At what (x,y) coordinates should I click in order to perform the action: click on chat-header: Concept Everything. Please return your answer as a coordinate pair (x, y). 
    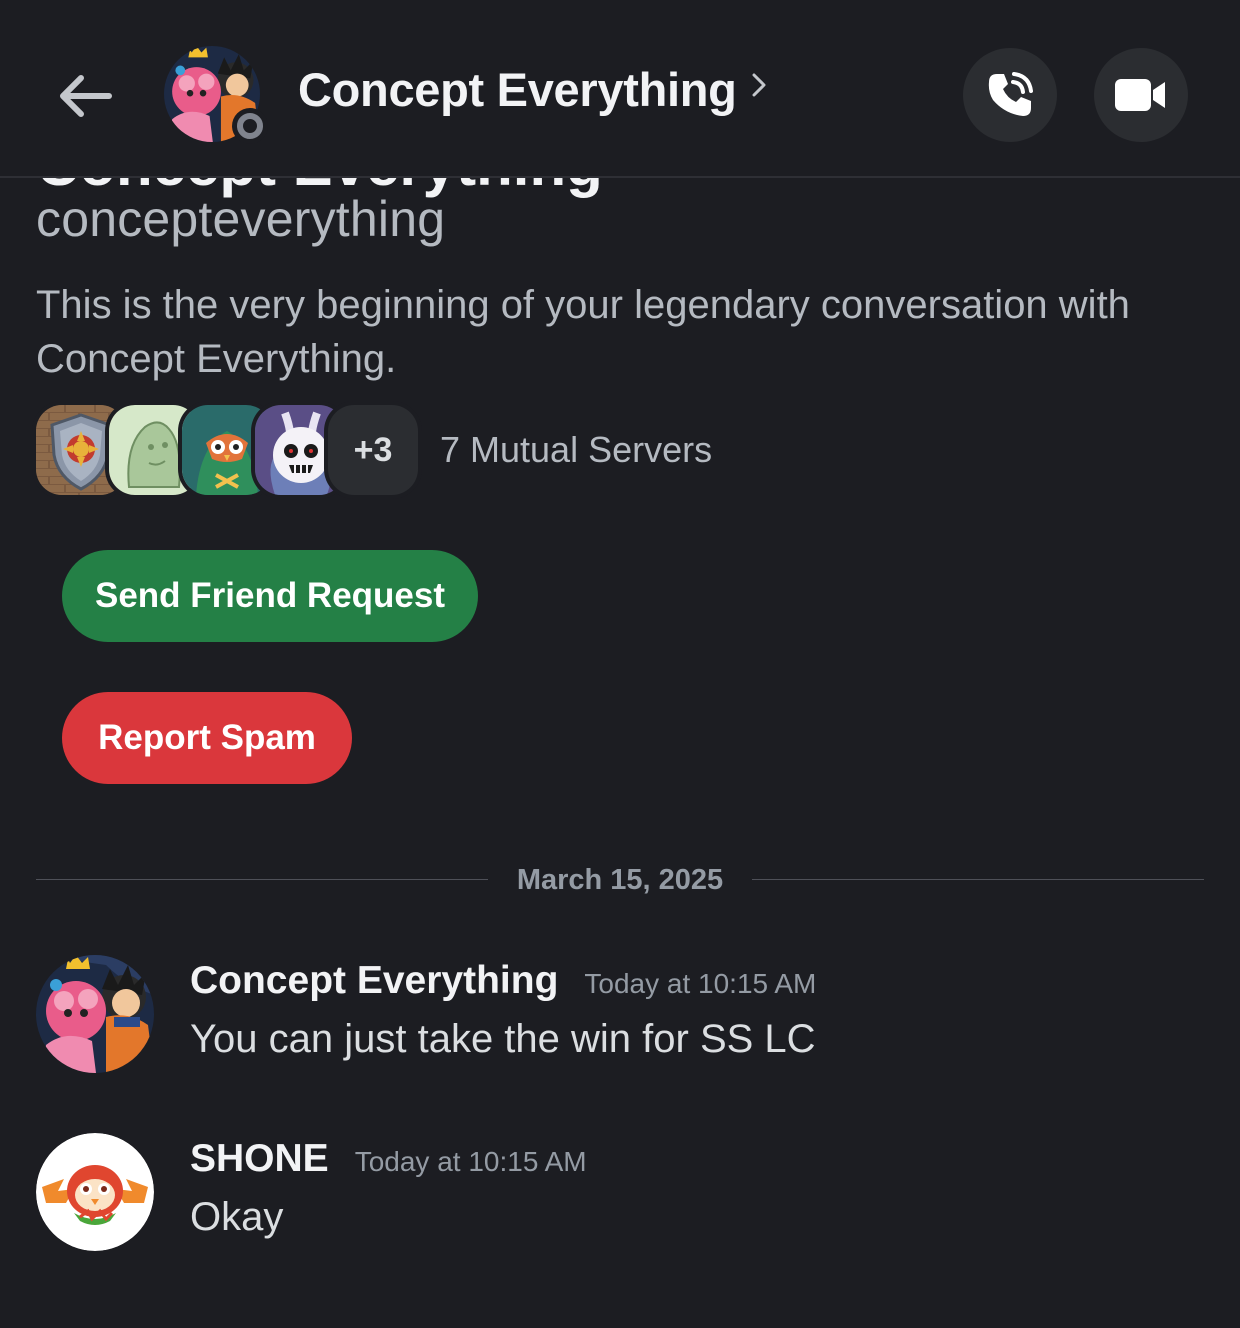
    Looking at the image, I should click on (620, 89).